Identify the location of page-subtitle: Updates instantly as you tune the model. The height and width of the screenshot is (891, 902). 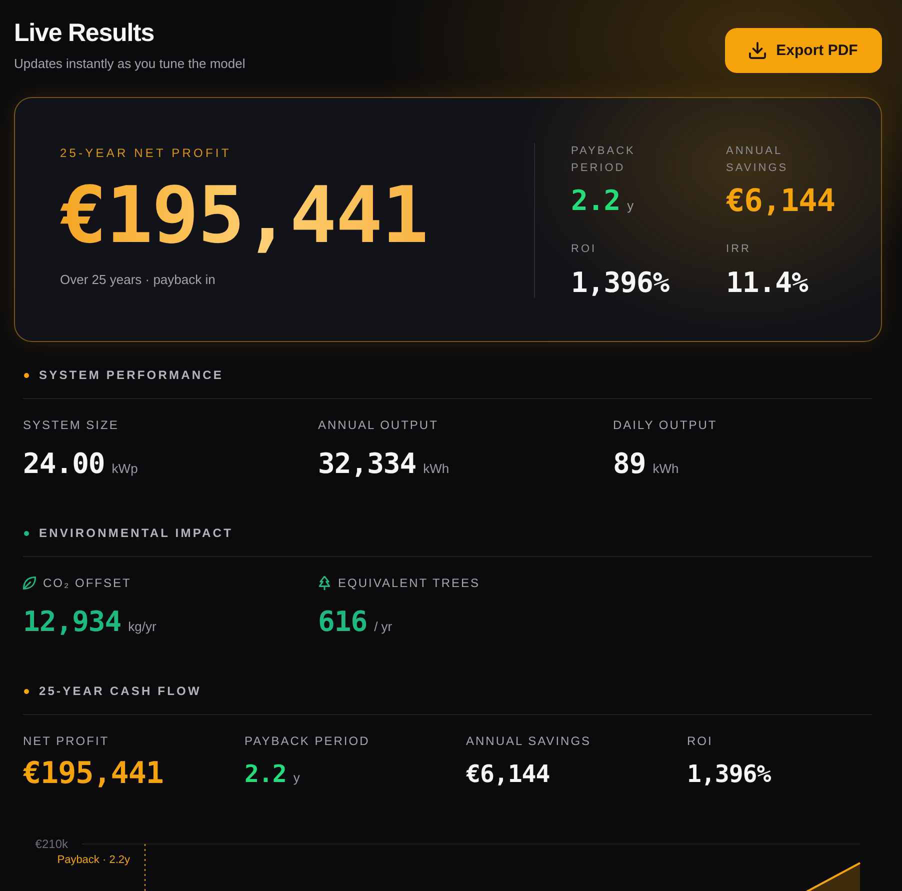
(130, 64).